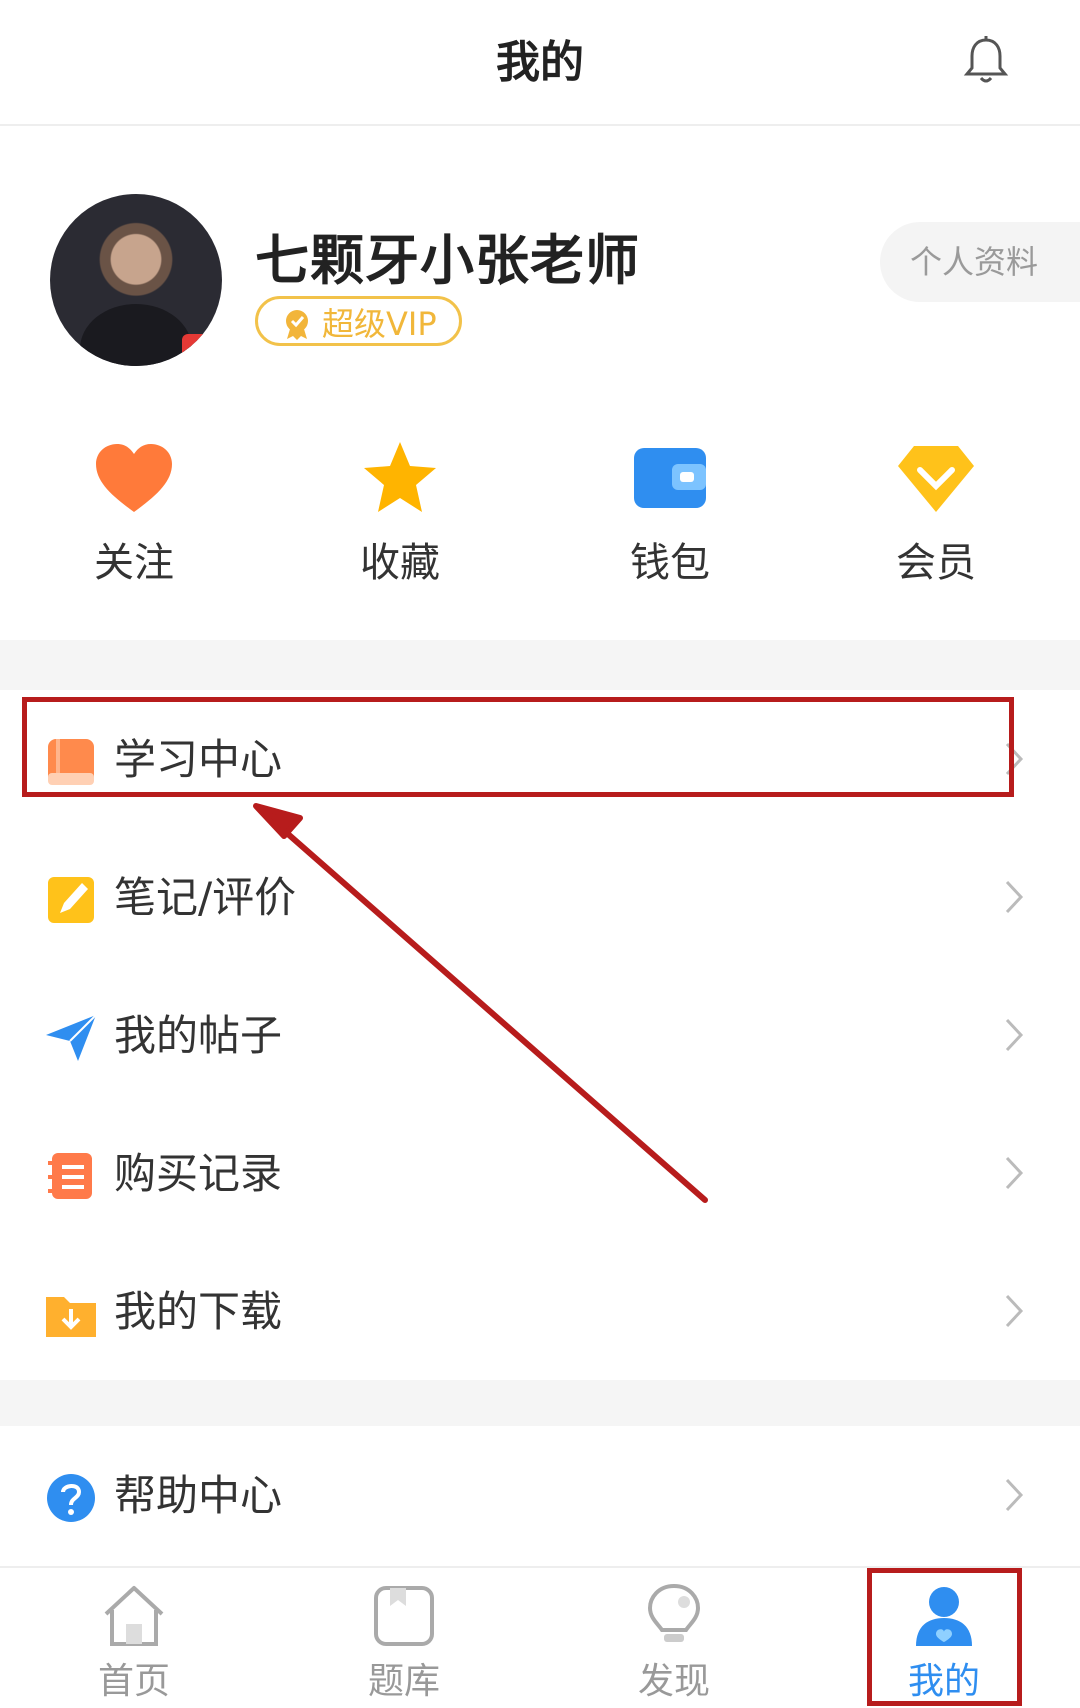  What do you see at coordinates (71, 900) in the screenshot?
I see `note-pen-icon` at bounding box center [71, 900].